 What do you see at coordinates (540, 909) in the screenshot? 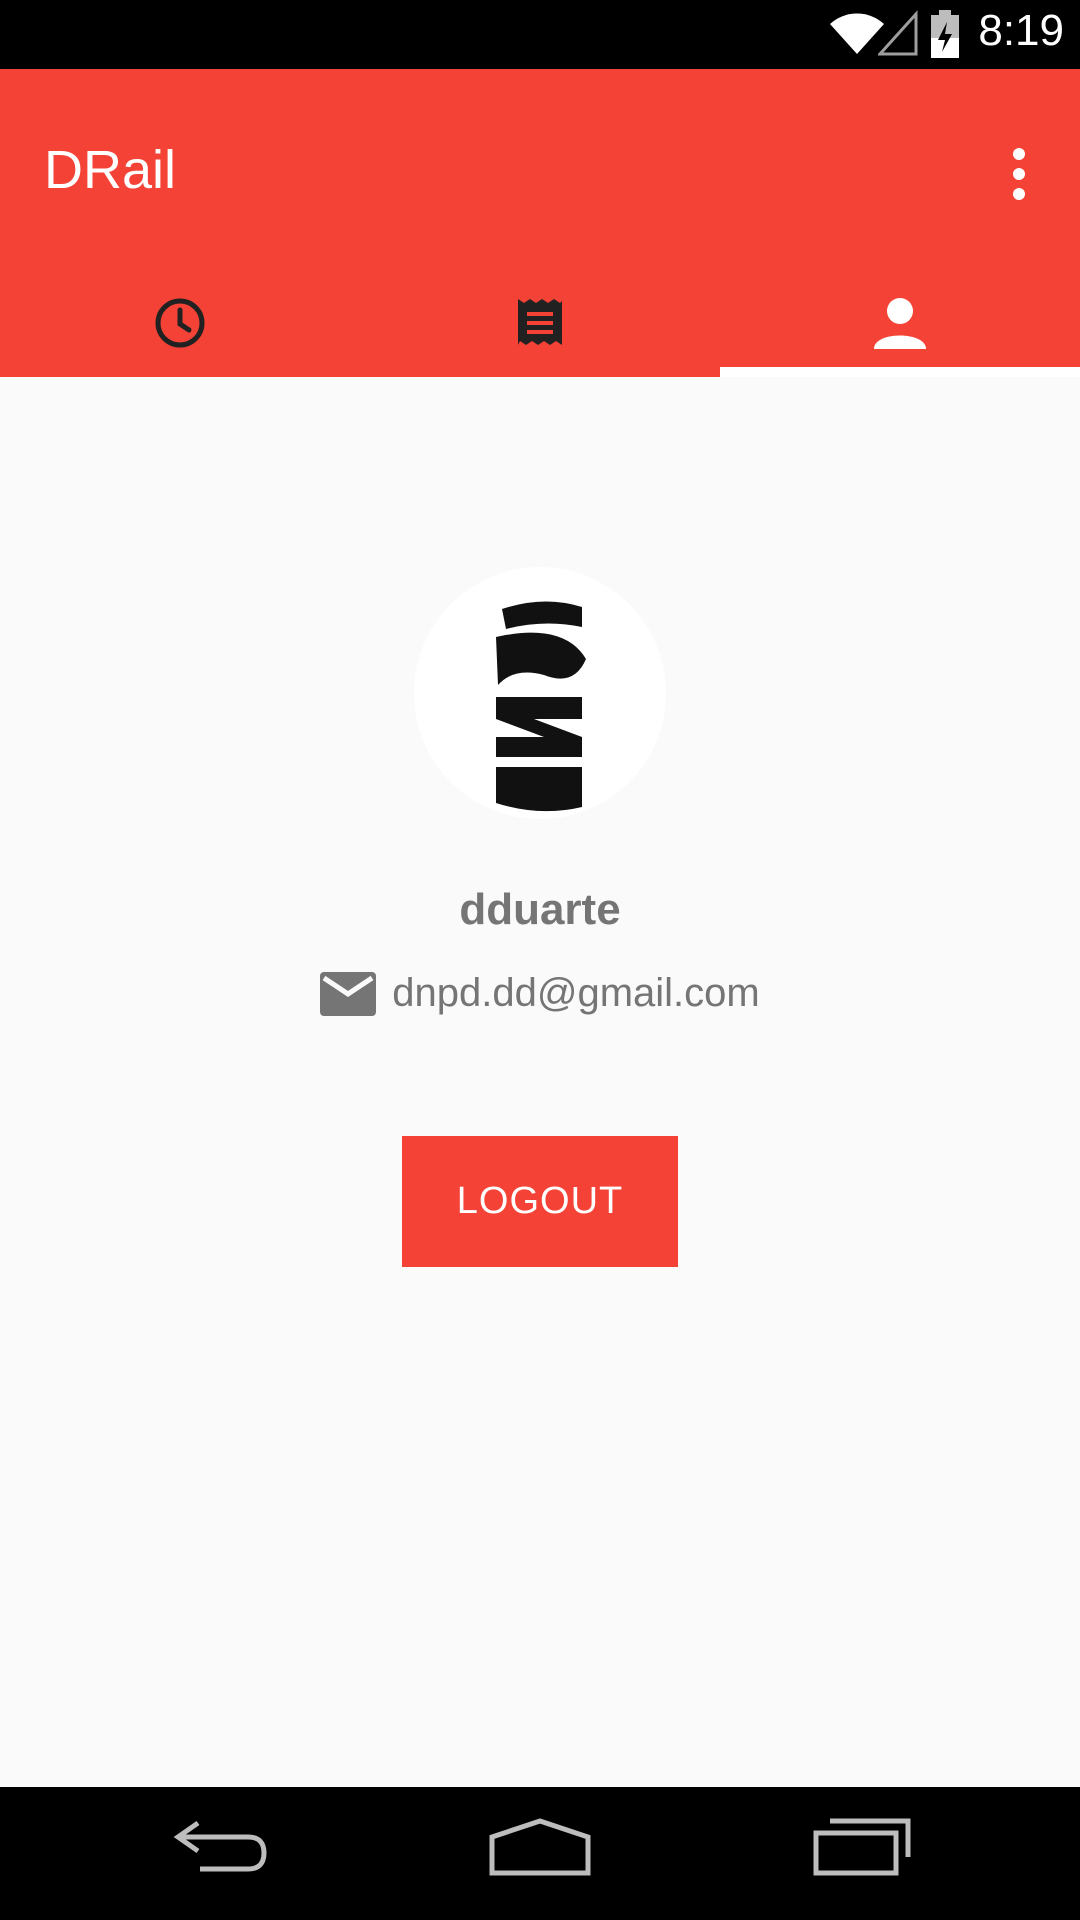
I see `username: dduarte` at bounding box center [540, 909].